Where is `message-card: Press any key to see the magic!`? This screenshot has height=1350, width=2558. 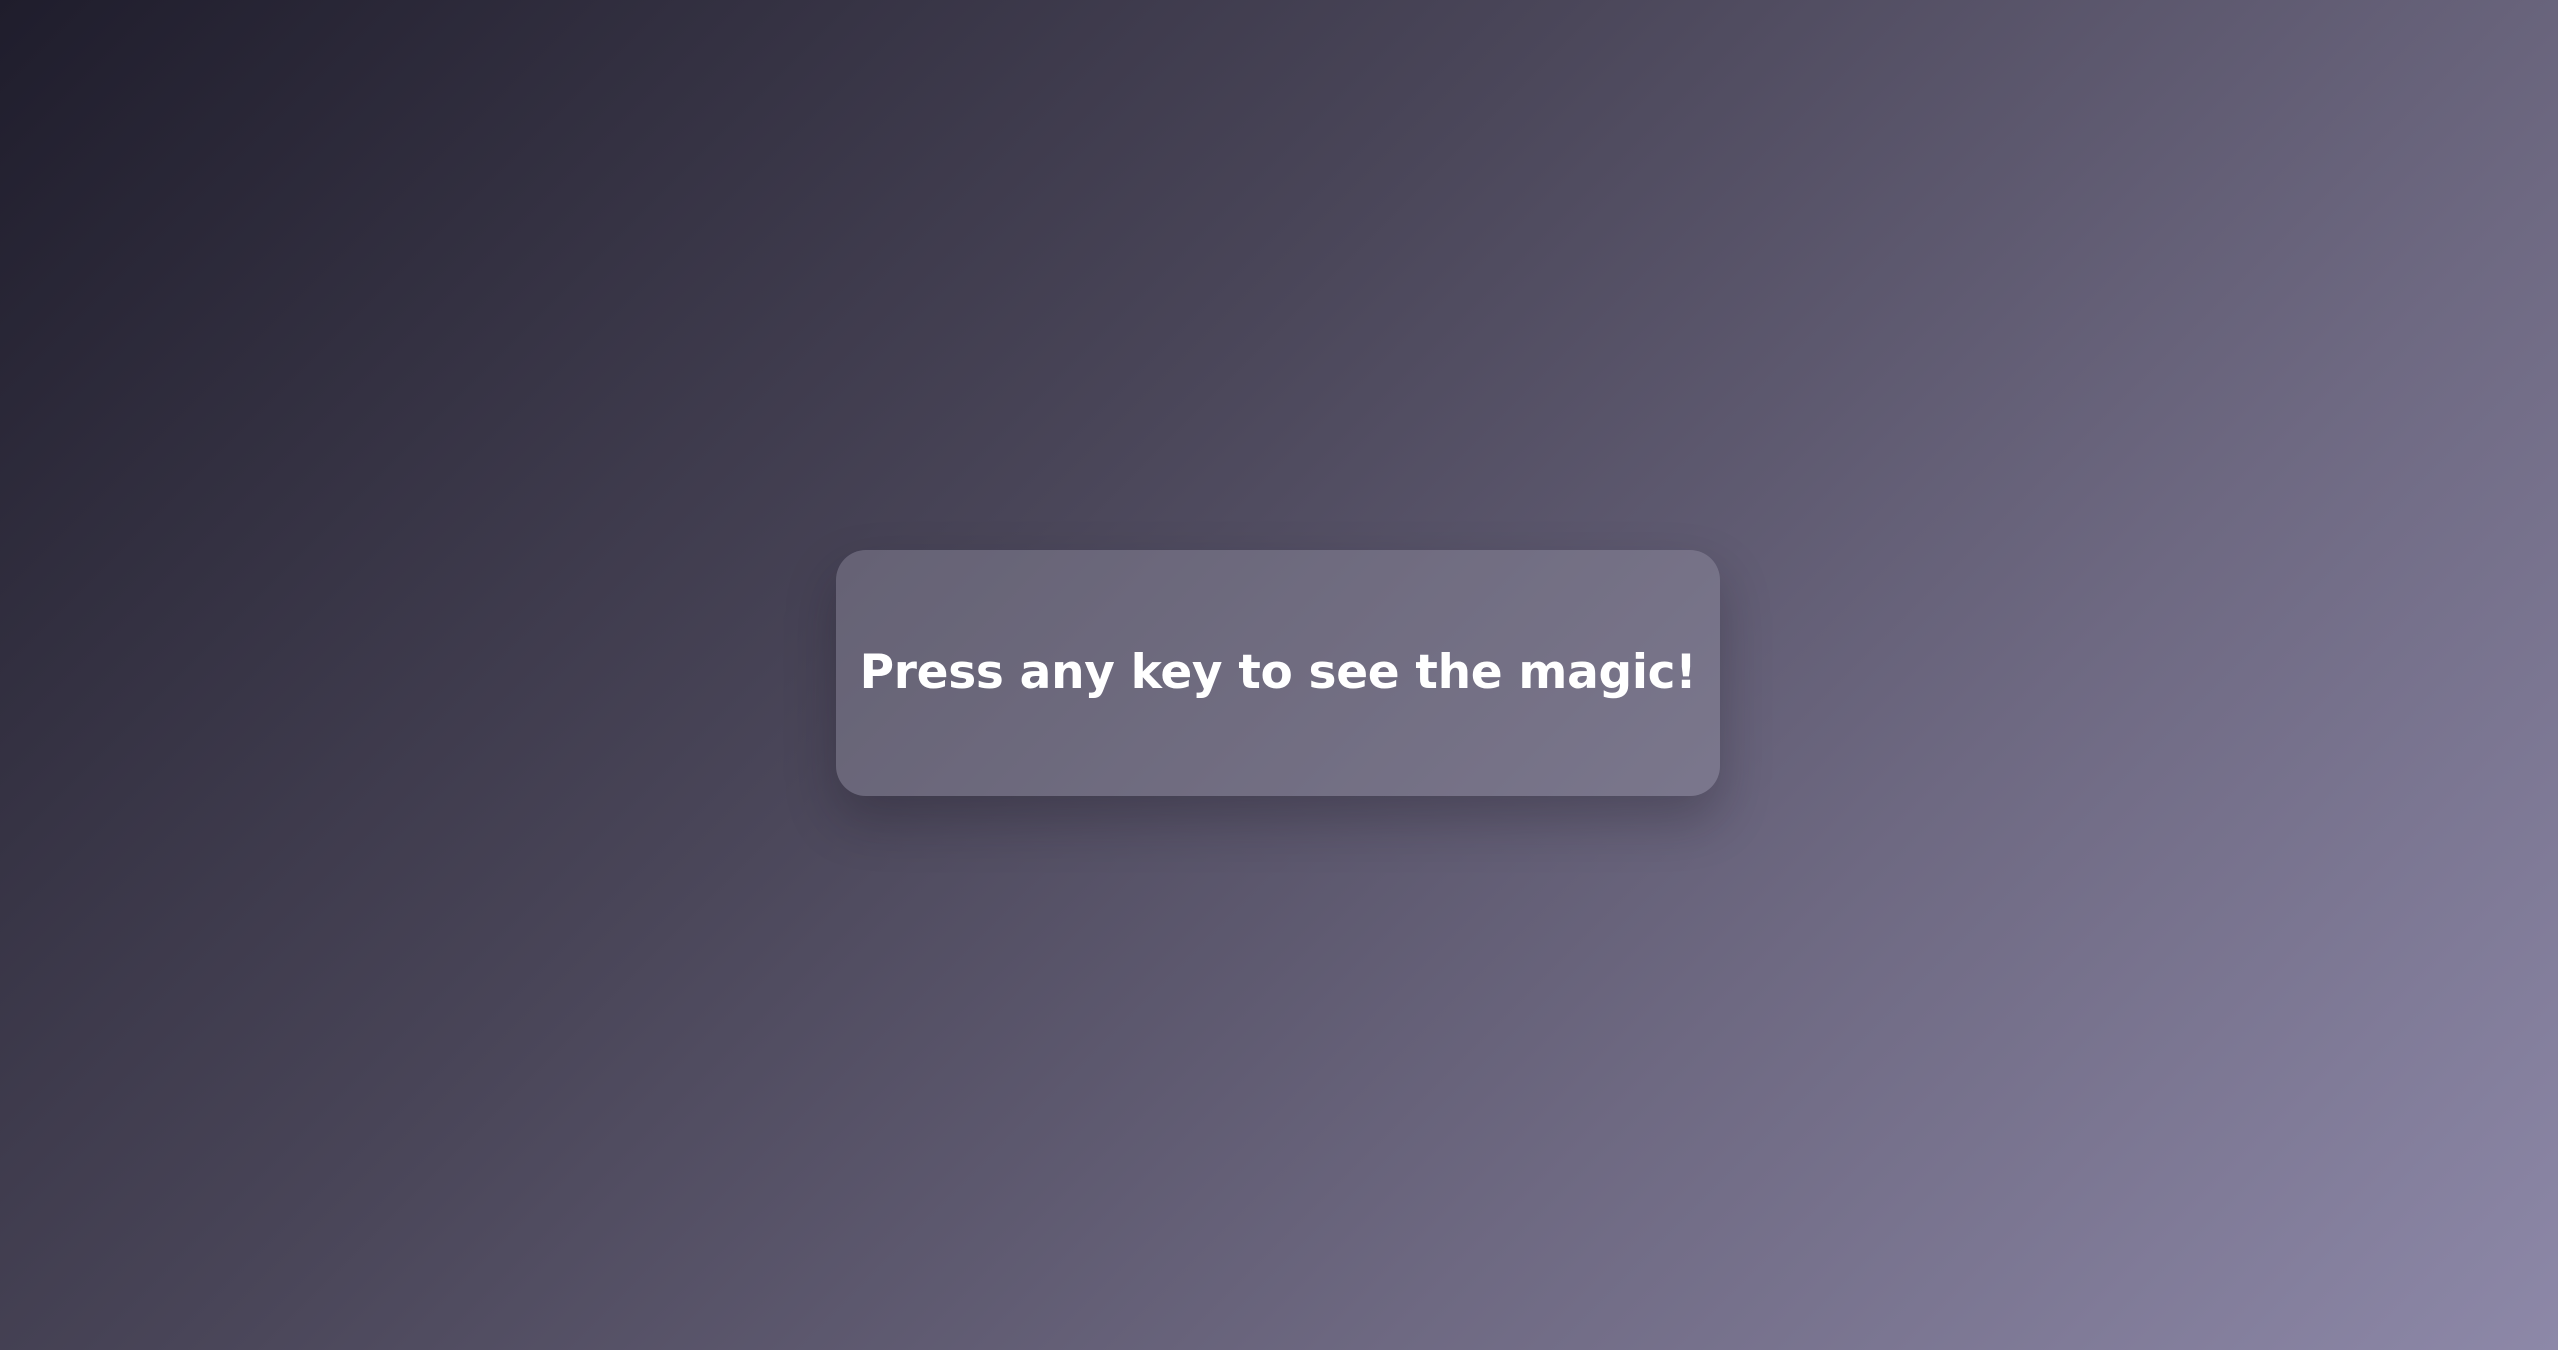
message-card: Press any key to see the magic! is located at coordinates (1278, 673).